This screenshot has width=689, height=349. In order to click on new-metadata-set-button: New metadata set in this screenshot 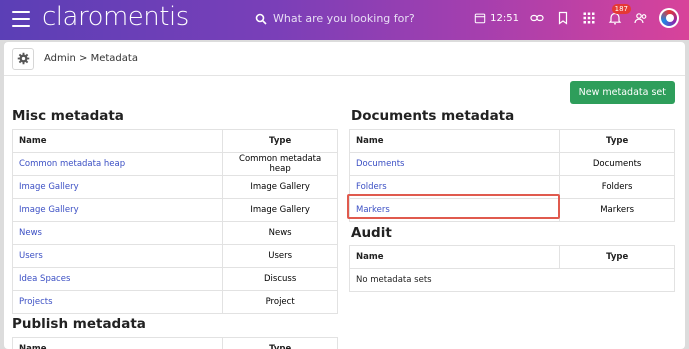, I will do `click(622, 92)`.